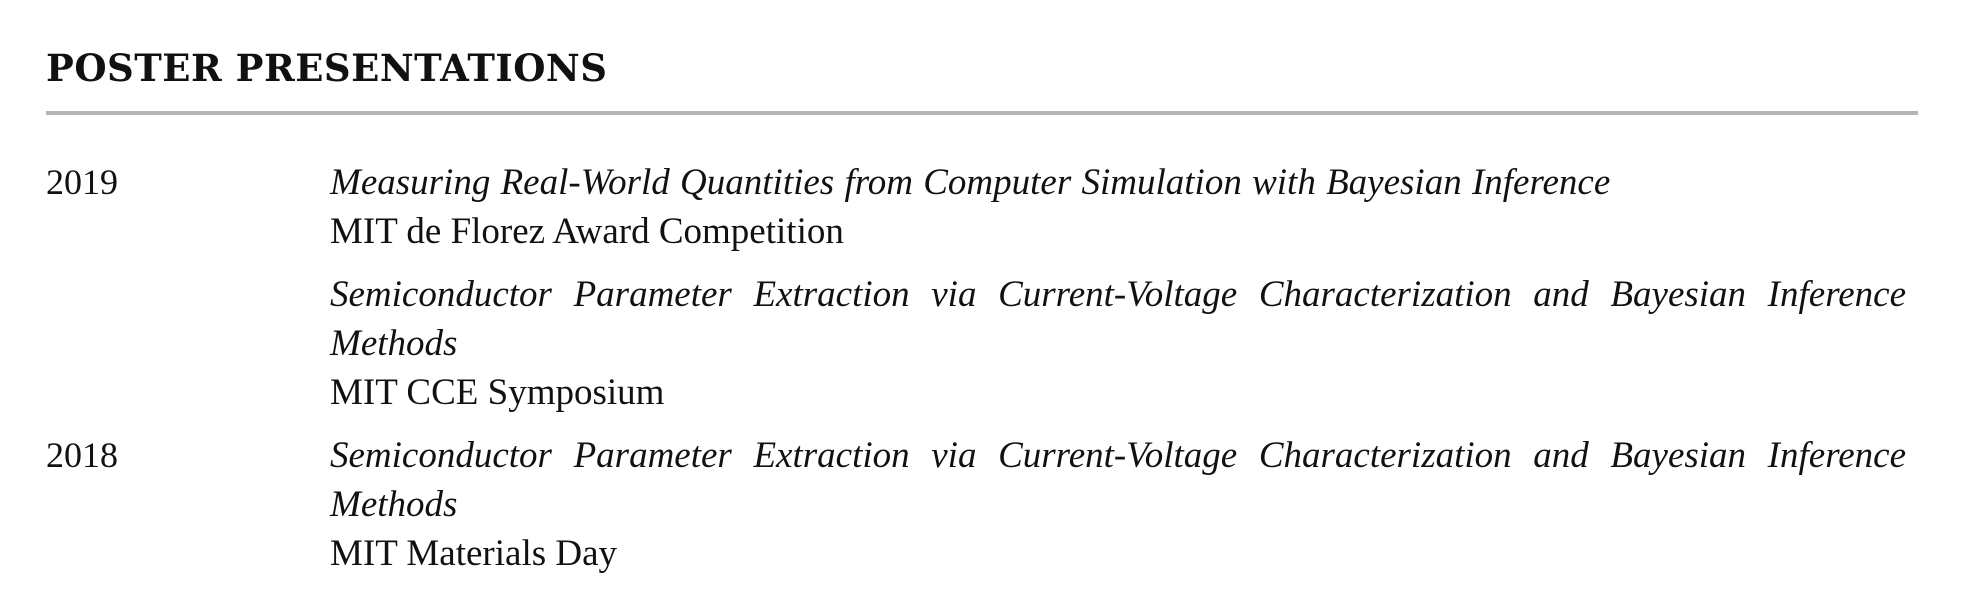 The image size is (1962, 592). Describe the element at coordinates (327, 68) in the screenshot. I see `section-title: POSTER PRESENTATIONS` at that location.